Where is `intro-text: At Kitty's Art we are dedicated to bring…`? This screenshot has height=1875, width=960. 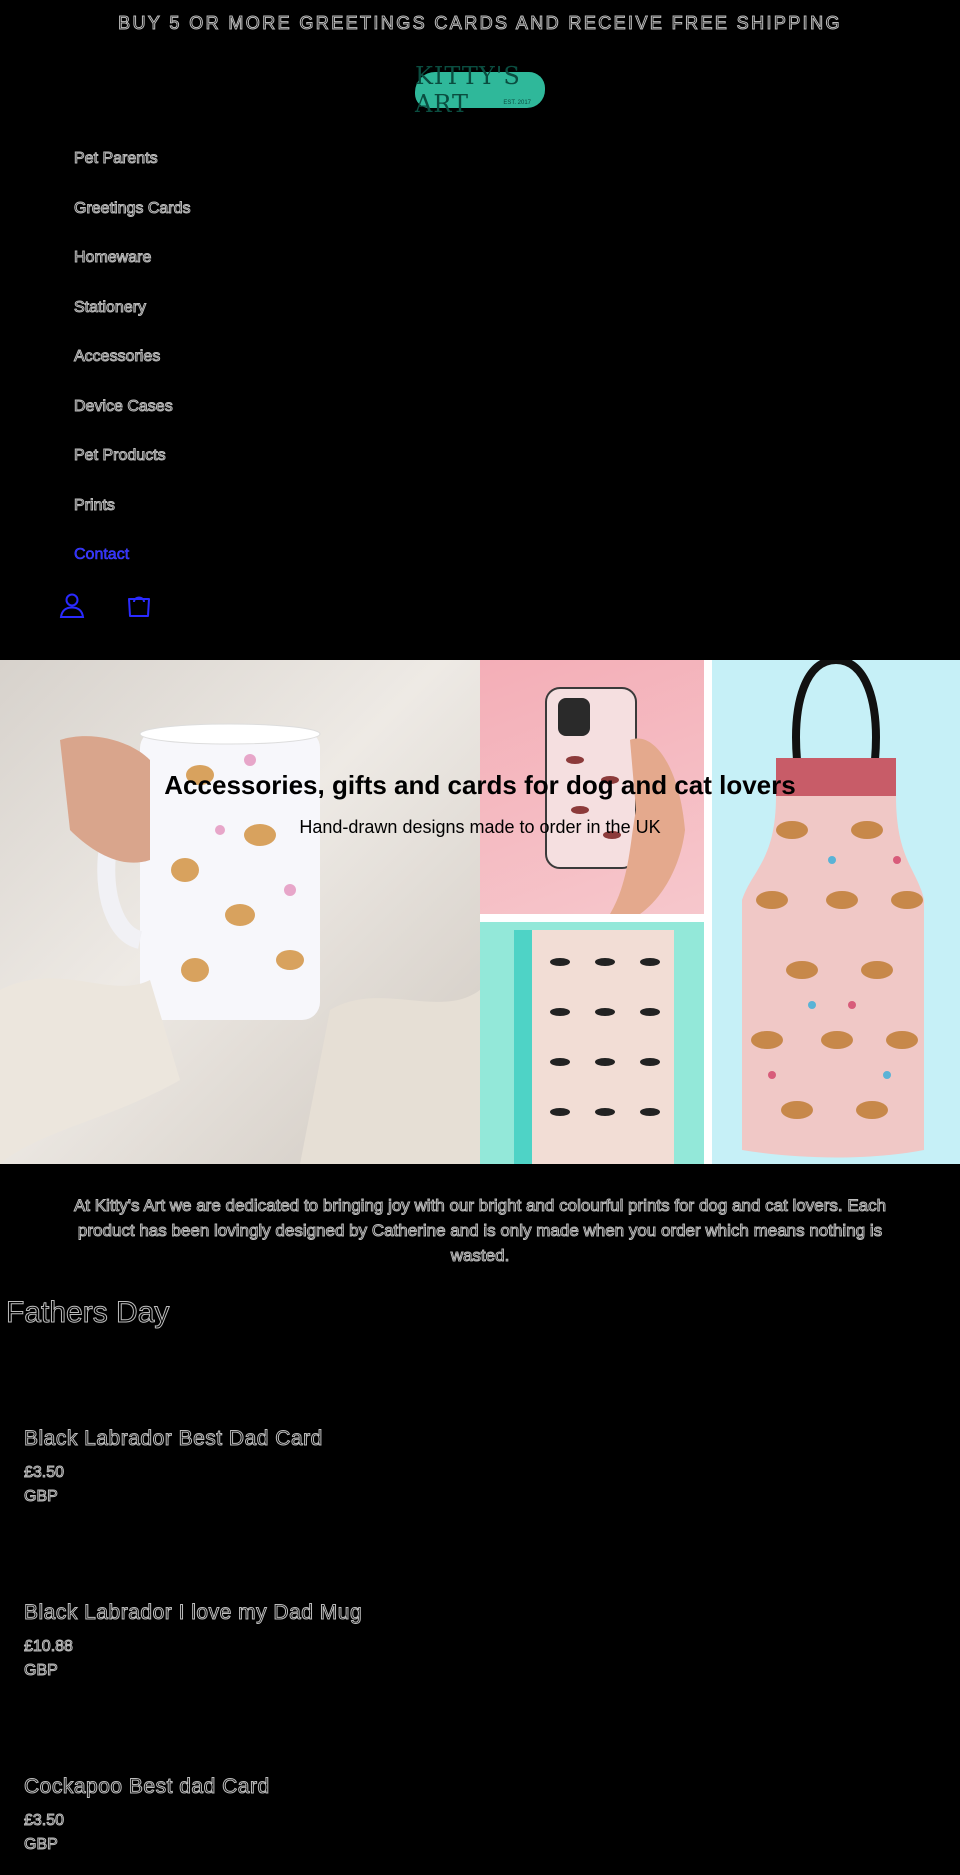 intro-text: At Kitty's Art we are dedicated to bring… is located at coordinates (480, 1231).